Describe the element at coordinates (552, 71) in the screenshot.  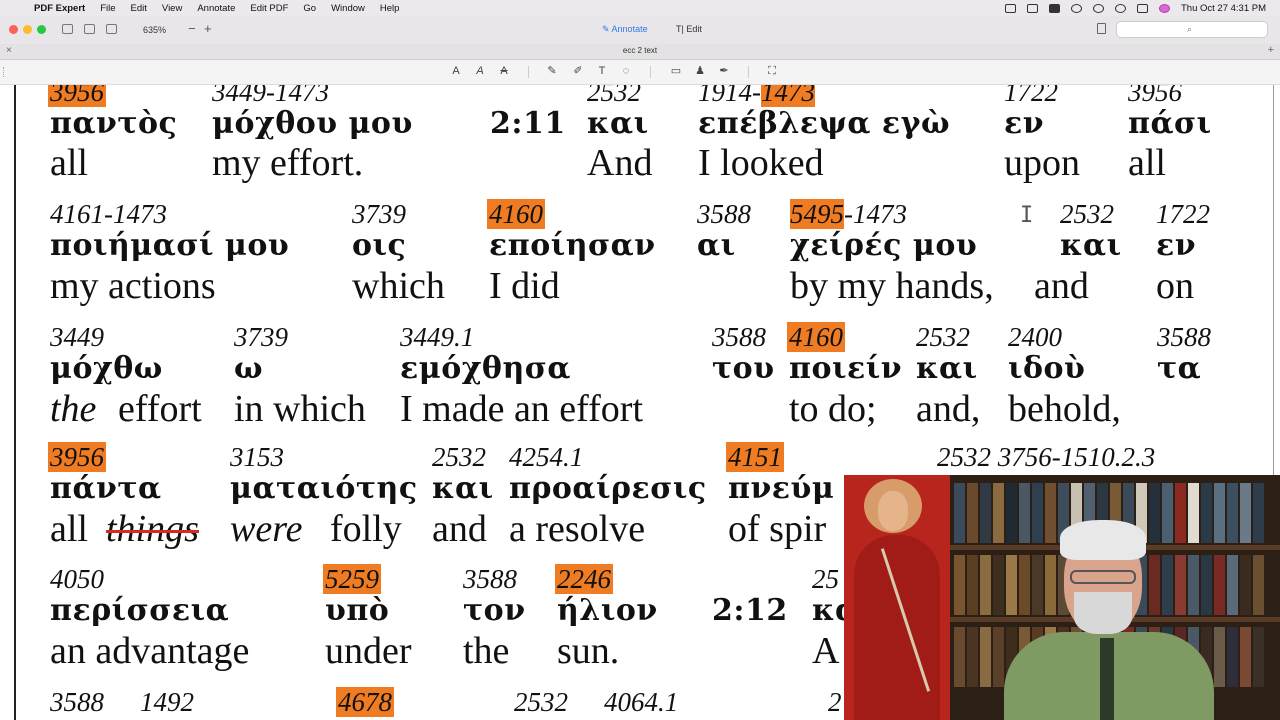
I see `pen-icon: ✎` at that location.